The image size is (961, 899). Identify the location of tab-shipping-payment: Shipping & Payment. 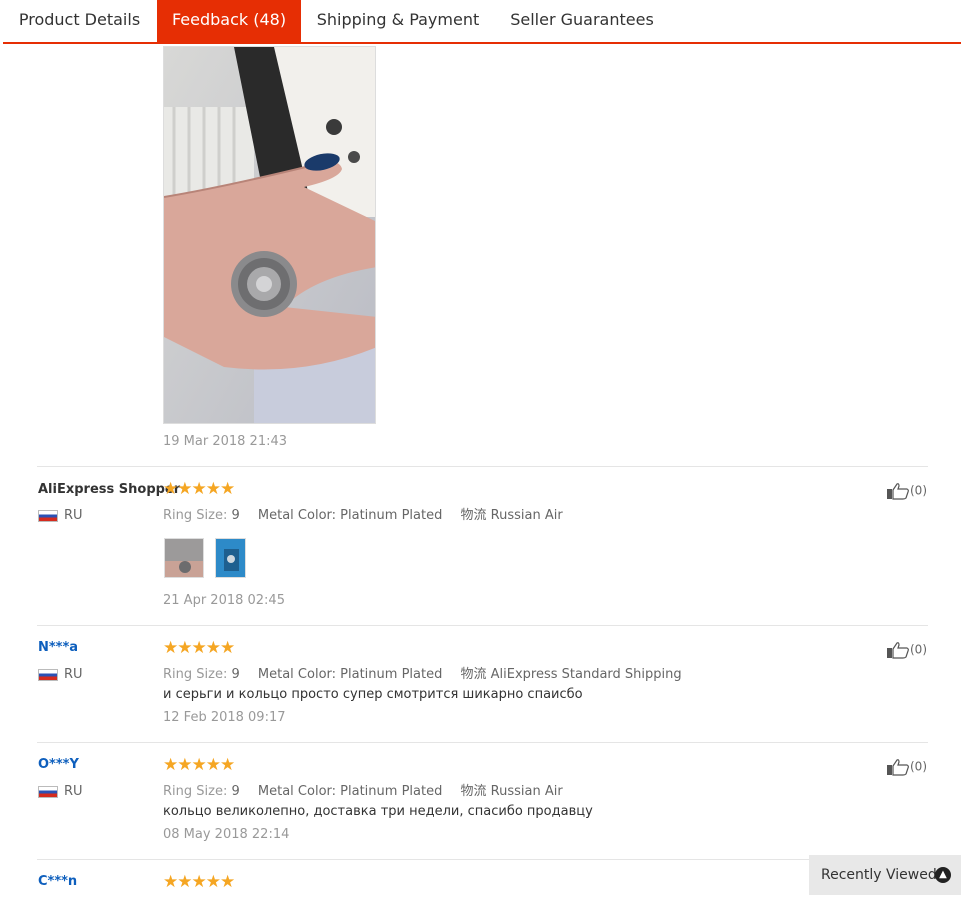
(398, 21).